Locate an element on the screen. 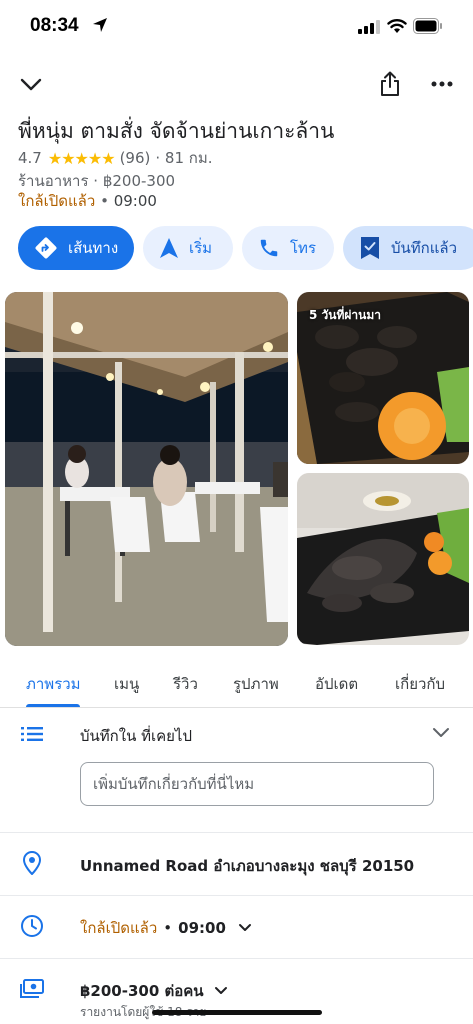 This screenshot has height=1024, width=473. rating-row: 4.7 ★★★★★ (96) · 81 กม. is located at coordinates (115, 158).